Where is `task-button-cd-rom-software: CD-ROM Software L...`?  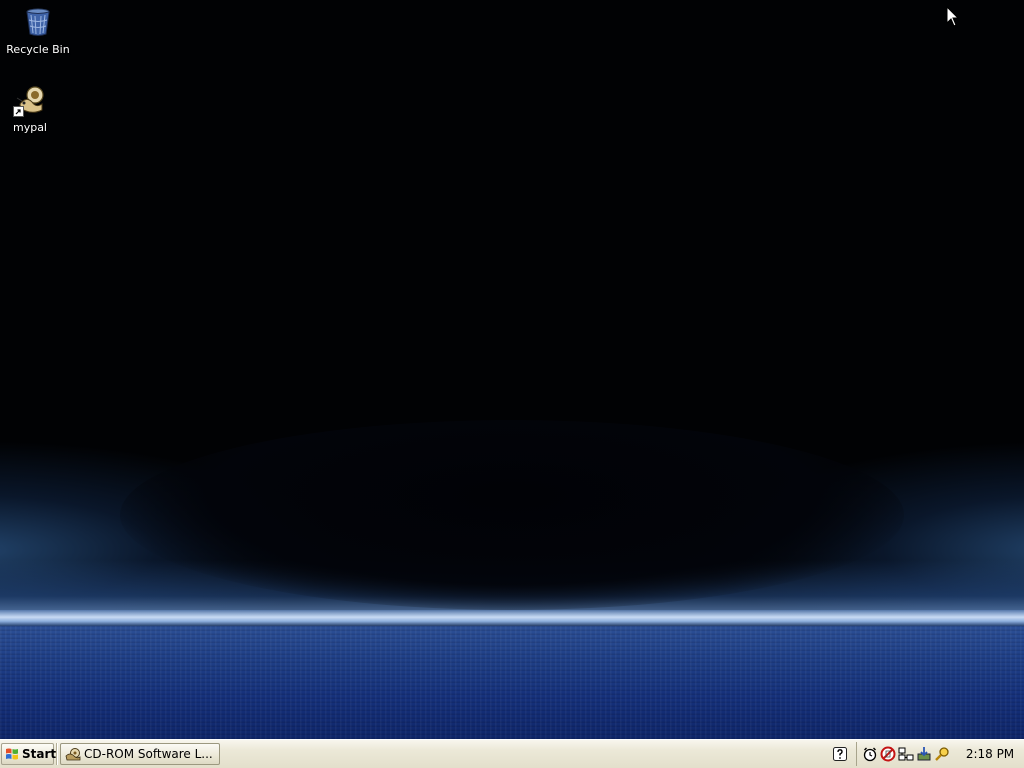 task-button-cd-rom-software: CD-ROM Software L... is located at coordinates (140, 754).